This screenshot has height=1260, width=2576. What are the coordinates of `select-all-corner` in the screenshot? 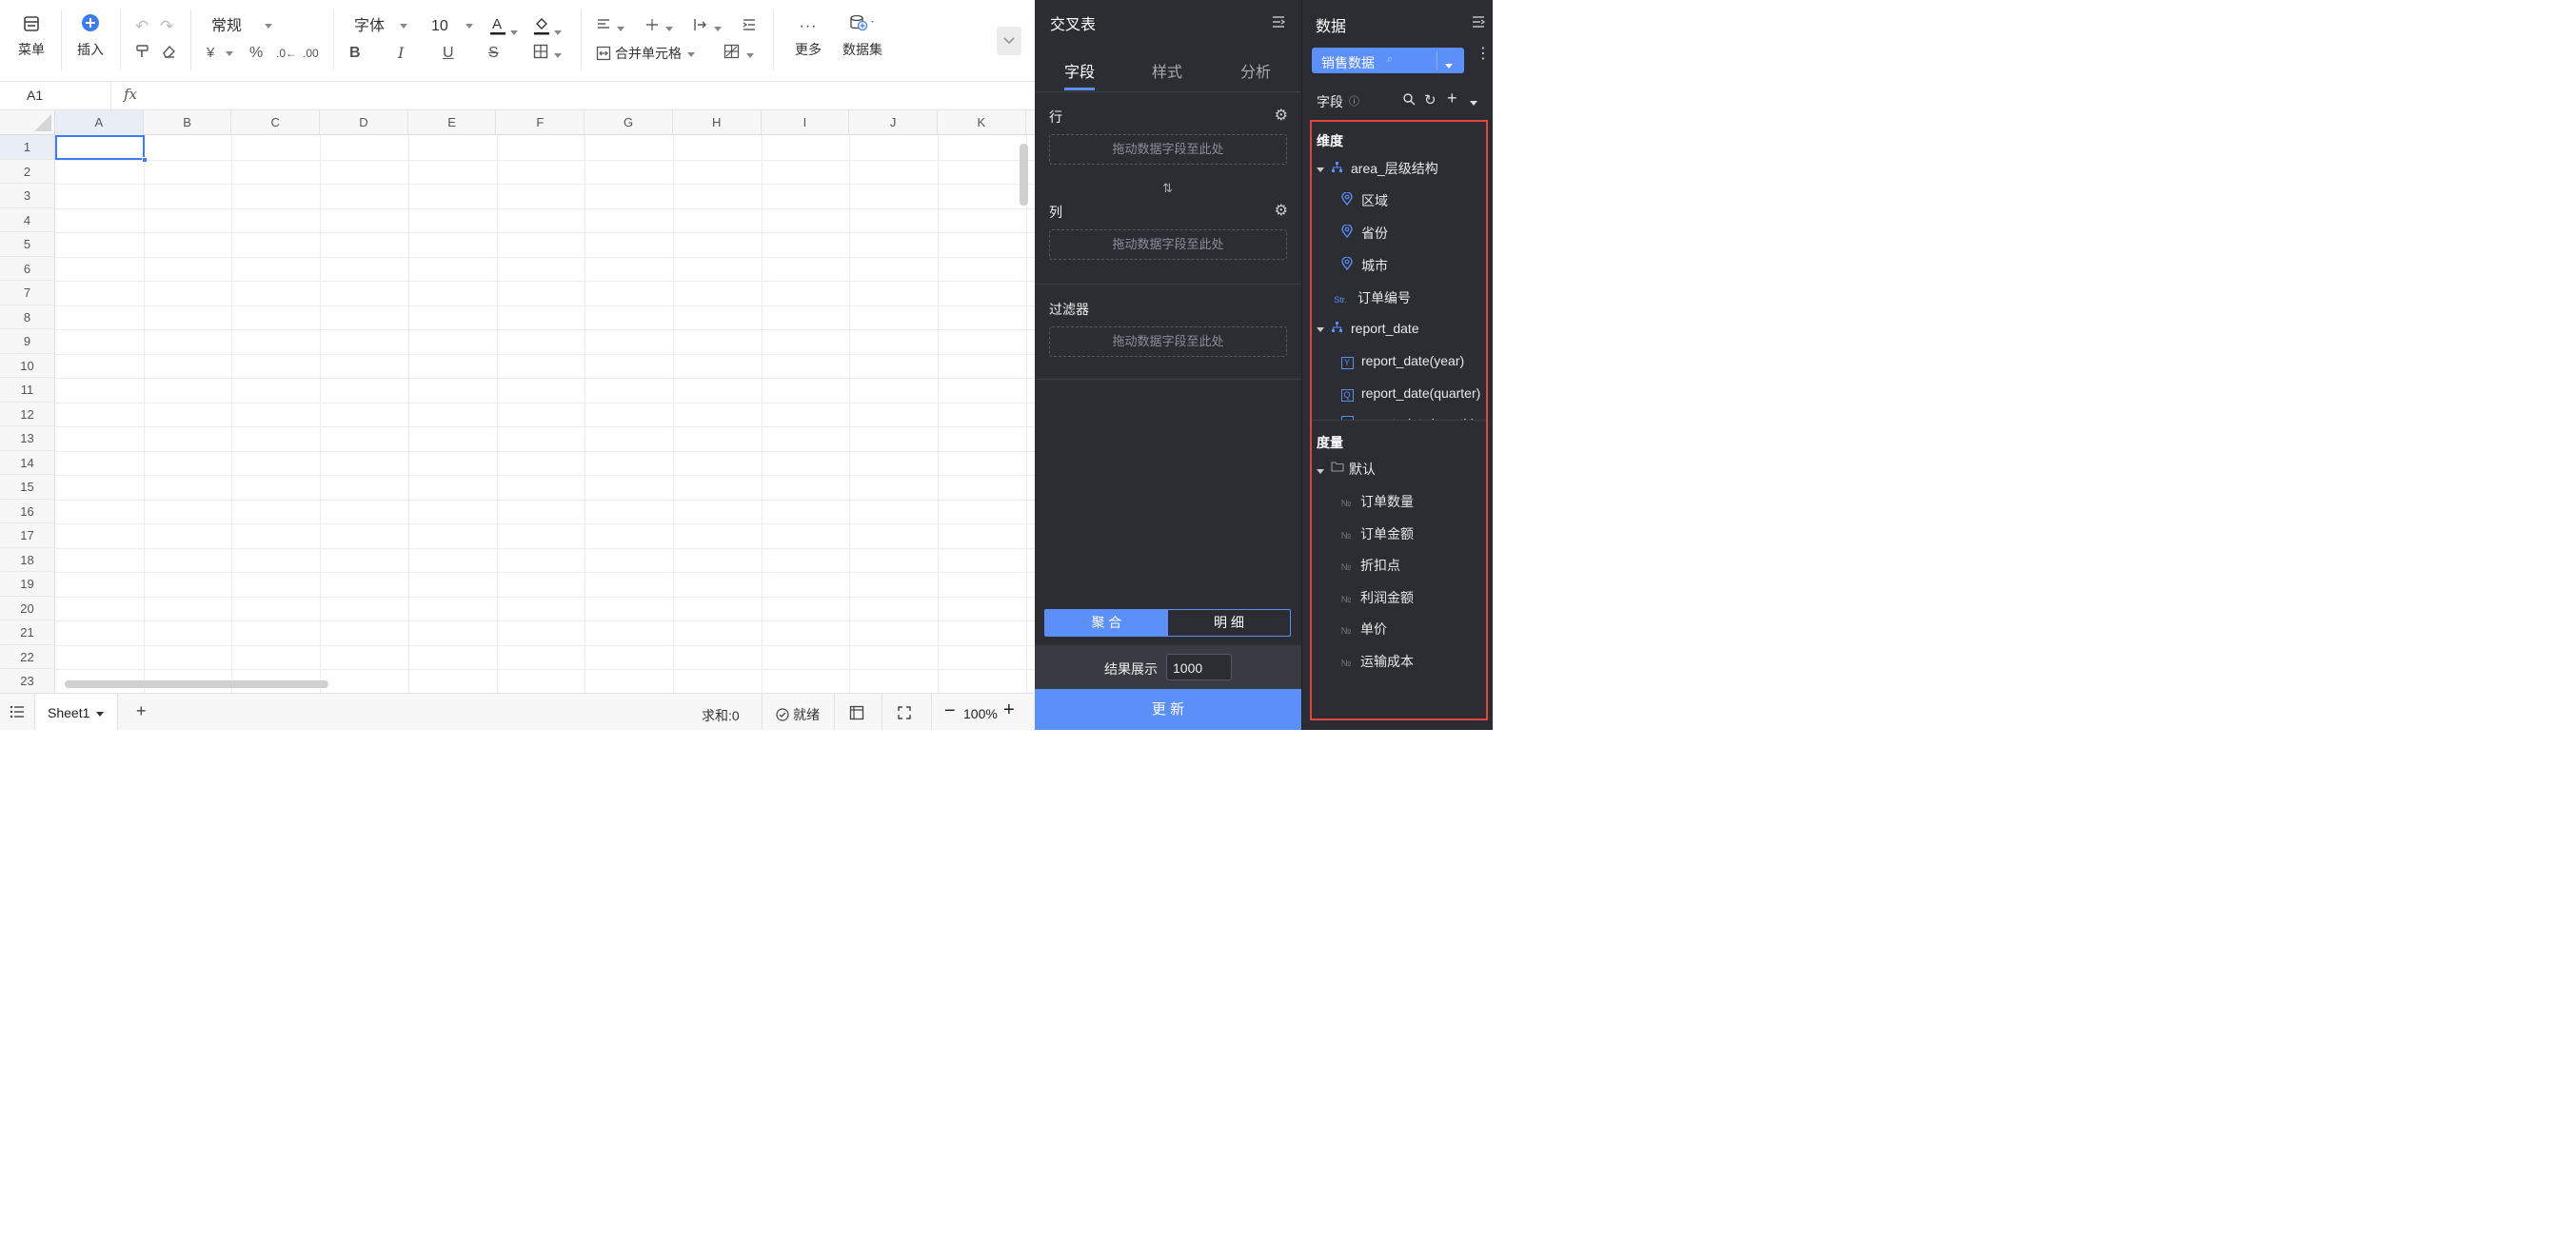 It's located at (27, 122).